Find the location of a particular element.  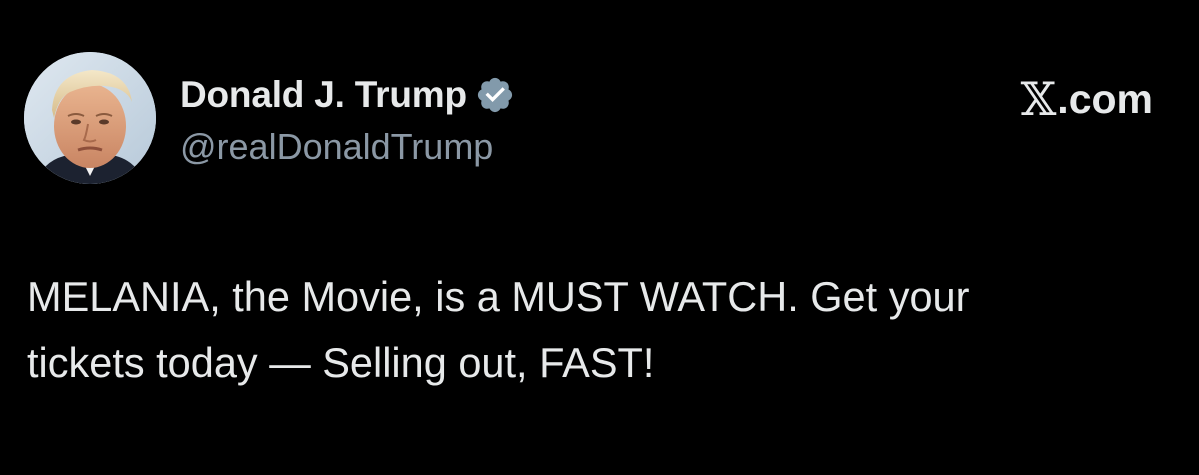

brand-watermark: 𝕏 .com is located at coordinates (1086, 99).